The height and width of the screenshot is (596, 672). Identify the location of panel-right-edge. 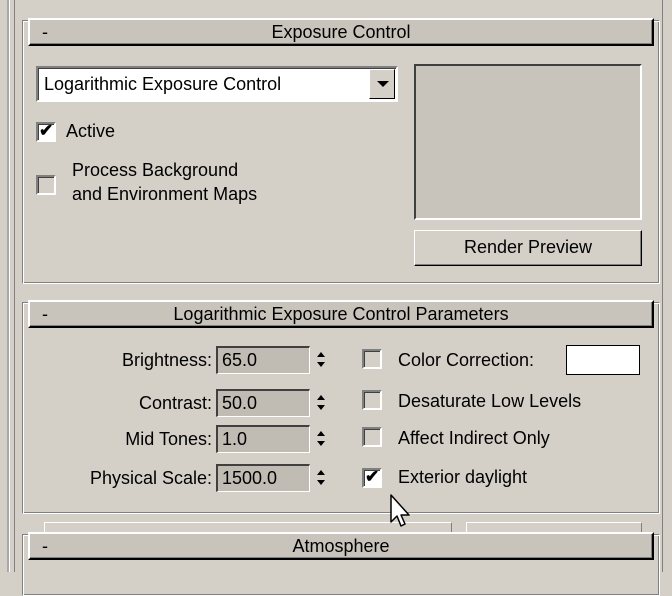
(662, 286).